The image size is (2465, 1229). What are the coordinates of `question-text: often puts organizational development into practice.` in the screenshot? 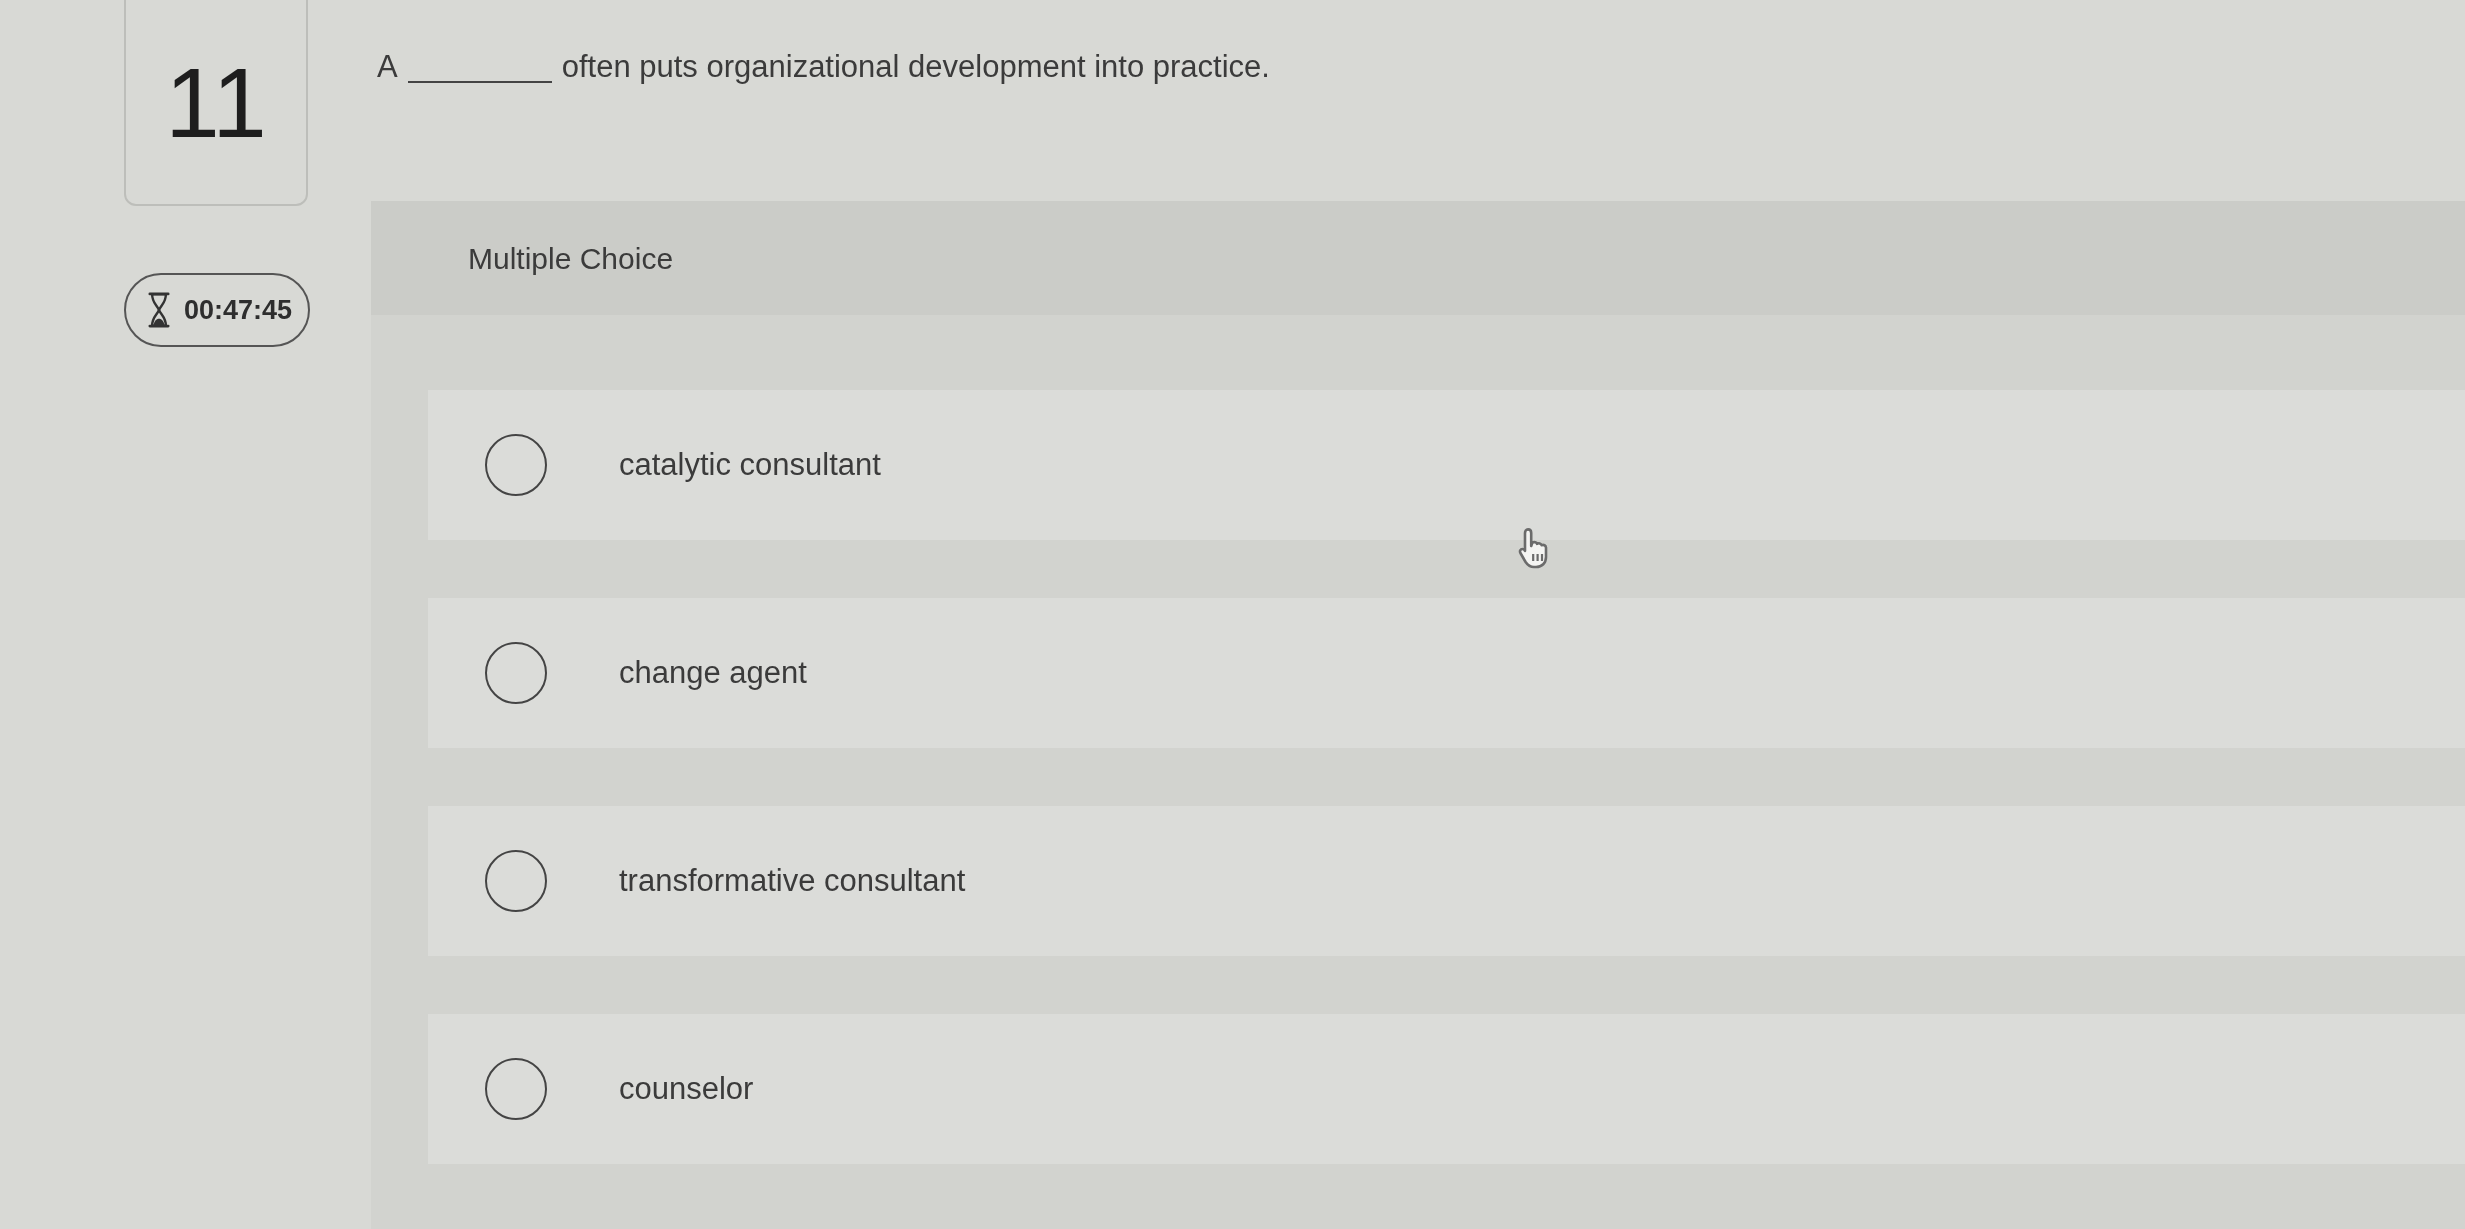 It's located at (915, 67).